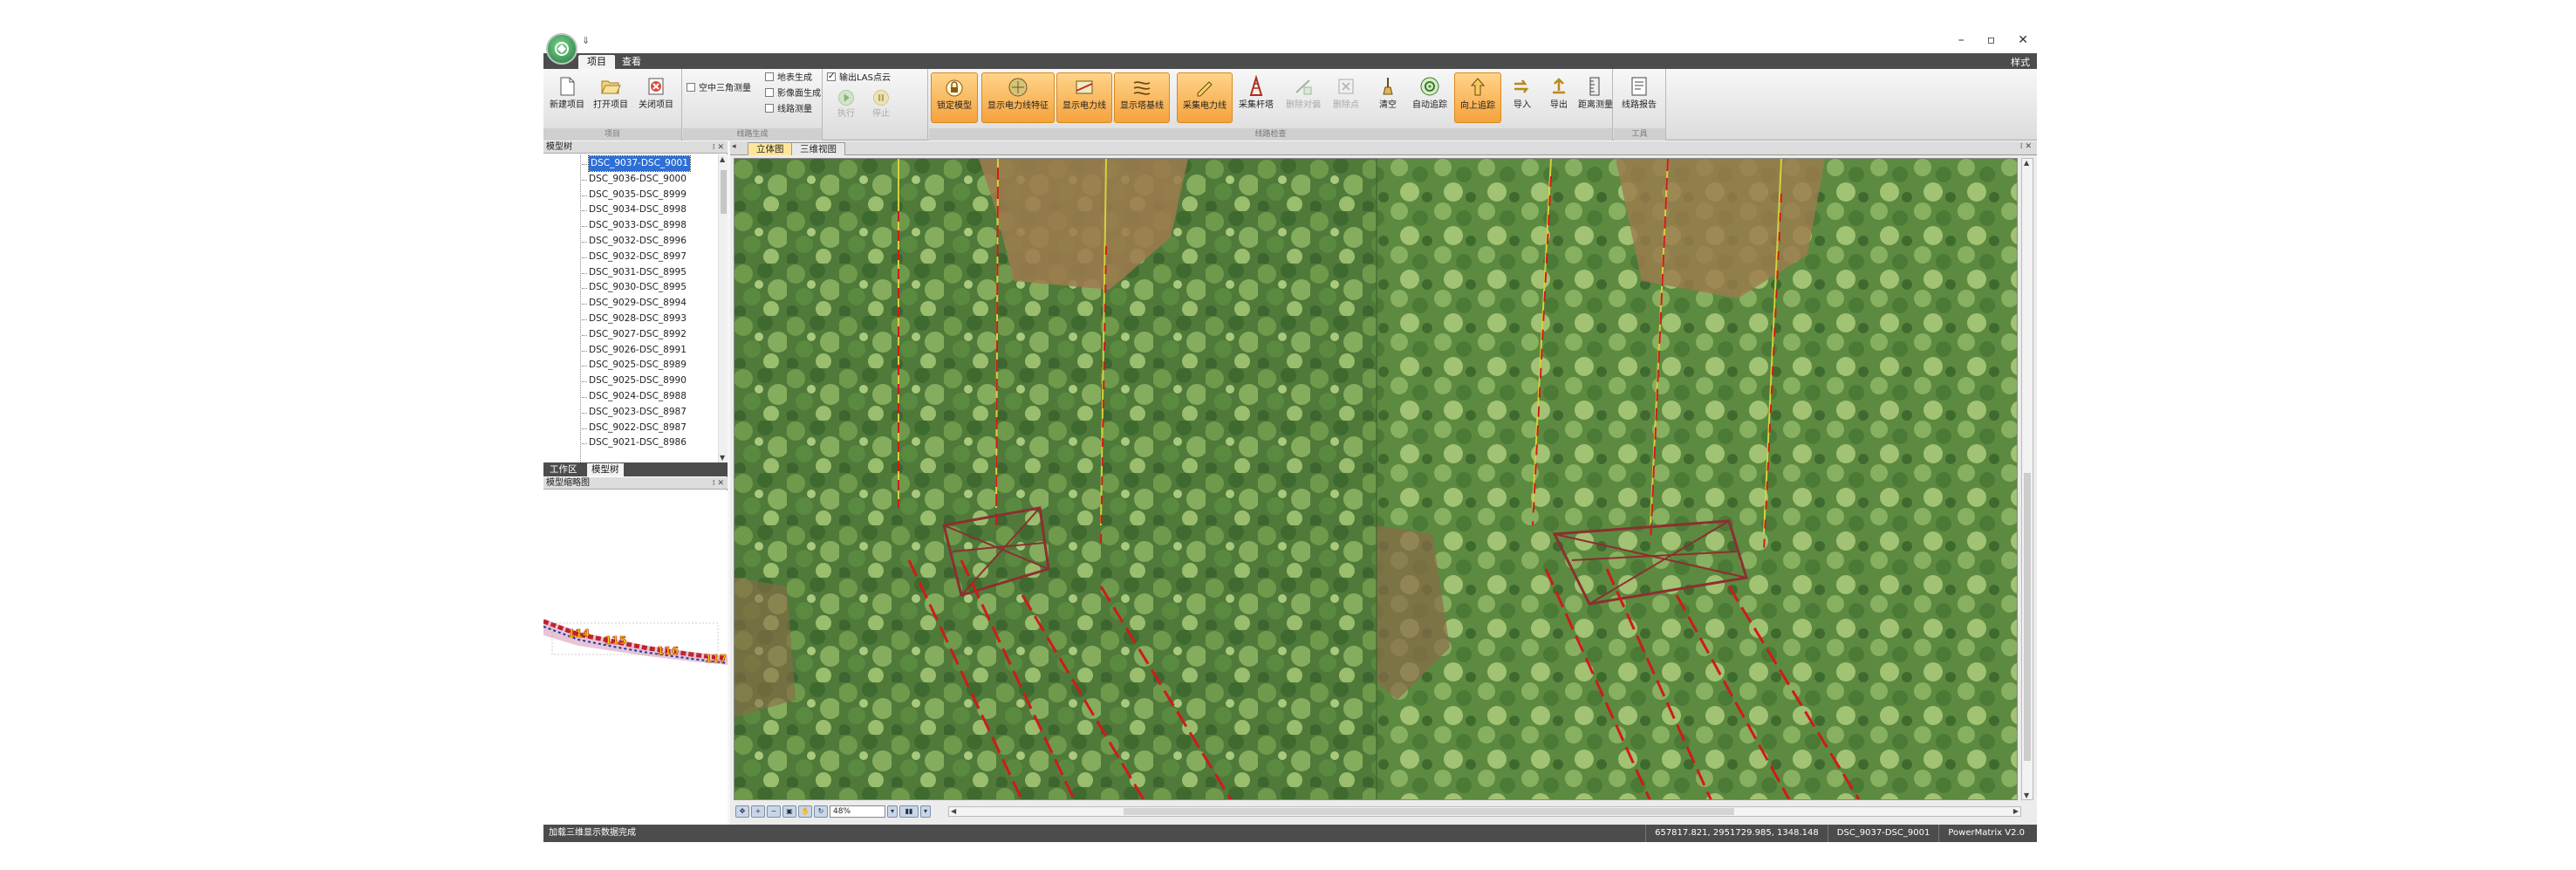  I want to click on close-button: ✕, so click(2023, 40).